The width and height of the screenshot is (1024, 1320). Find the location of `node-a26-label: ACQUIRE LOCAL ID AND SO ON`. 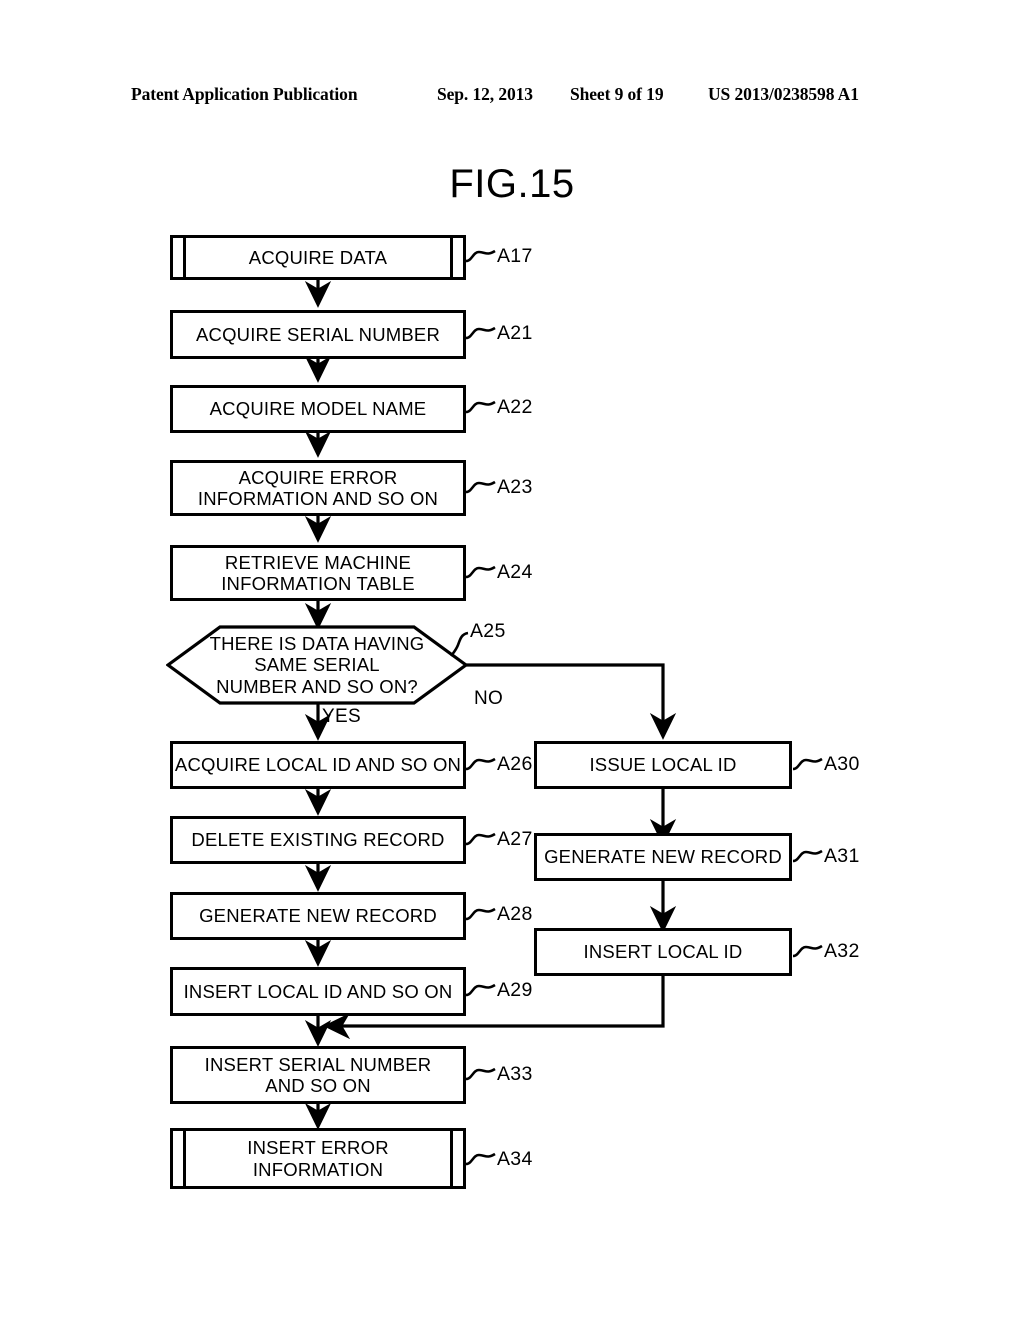

node-a26-label: ACQUIRE LOCAL ID AND SO ON is located at coordinates (318, 765).